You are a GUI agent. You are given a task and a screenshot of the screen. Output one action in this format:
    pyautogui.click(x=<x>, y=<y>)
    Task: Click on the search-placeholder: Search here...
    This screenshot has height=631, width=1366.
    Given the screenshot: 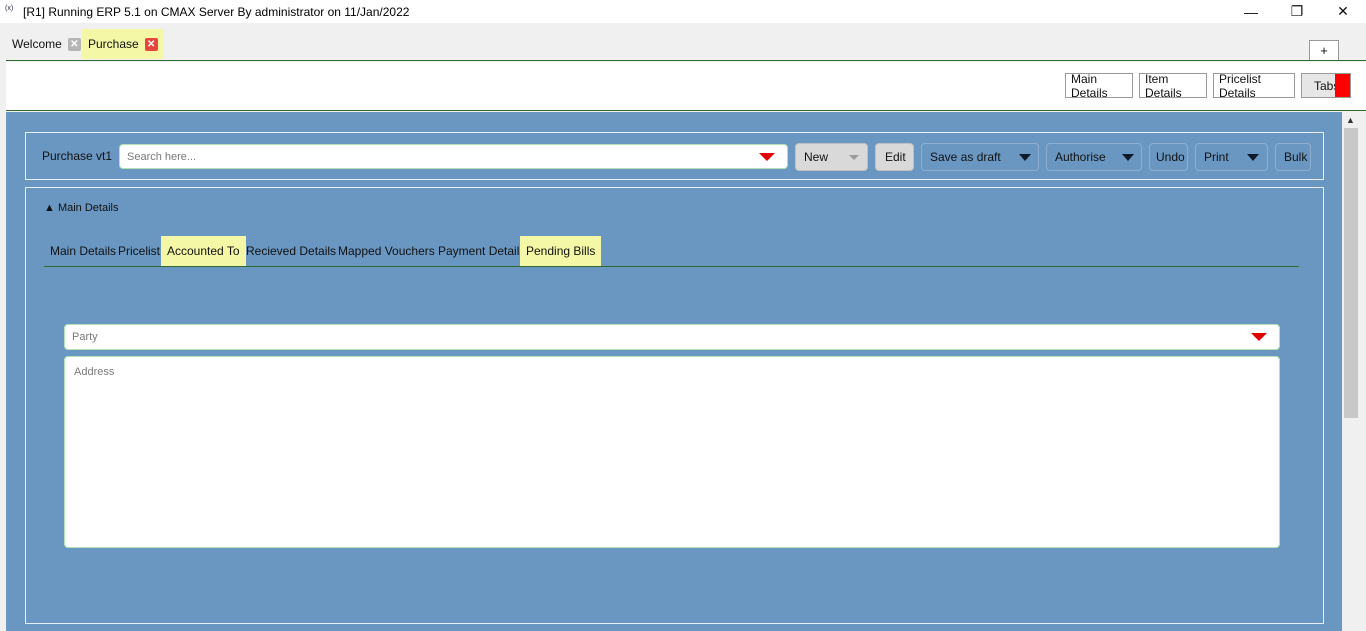 What is the action you would take?
    pyautogui.click(x=162, y=156)
    